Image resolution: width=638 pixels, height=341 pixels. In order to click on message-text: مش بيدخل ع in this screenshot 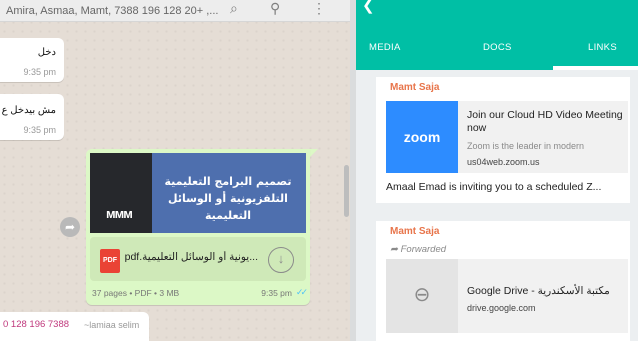, I will do `click(28, 110)`.